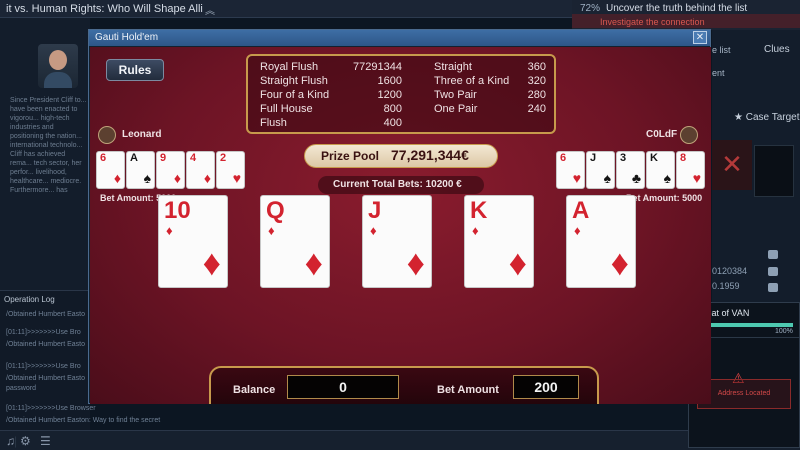 This screenshot has height=450, width=800. I want to click on playing-card: 10 ♦ ♦, so click(193, 241).